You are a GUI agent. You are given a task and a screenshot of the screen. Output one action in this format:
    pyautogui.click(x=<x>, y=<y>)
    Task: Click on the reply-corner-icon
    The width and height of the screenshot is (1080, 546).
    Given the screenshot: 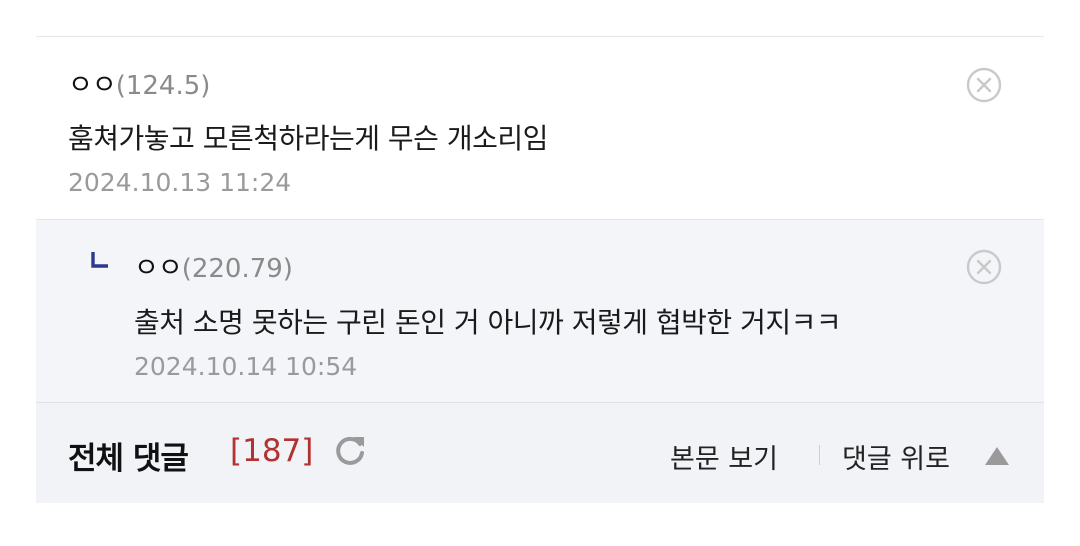 What is the action you would take?
    pyautogui.click(x=99, y=260)
    